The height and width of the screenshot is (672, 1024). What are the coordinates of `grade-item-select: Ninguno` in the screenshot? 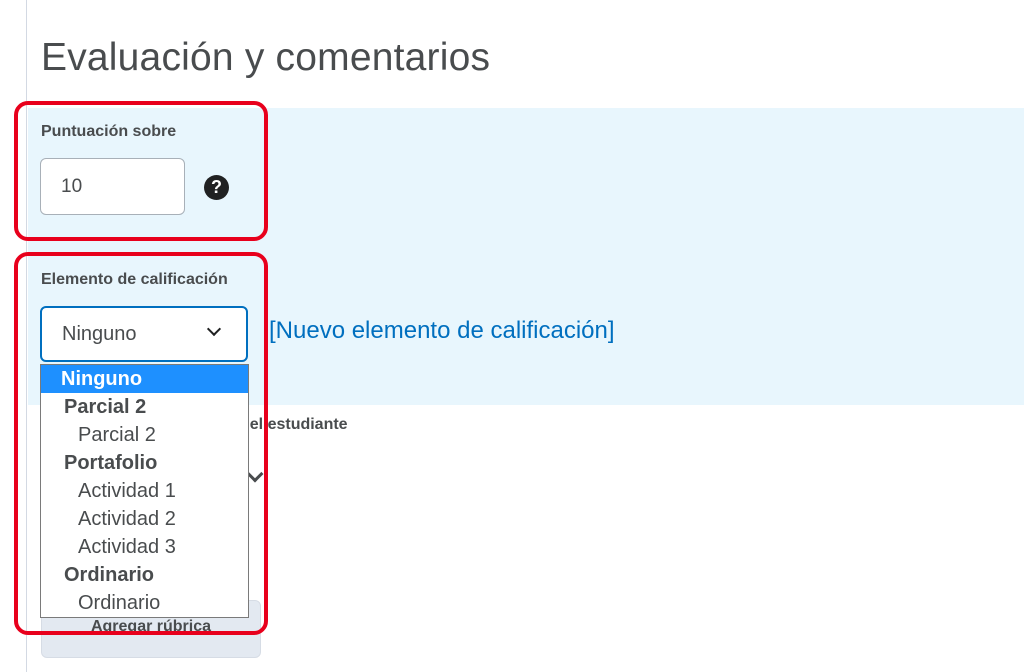 It's located at (144, 334).